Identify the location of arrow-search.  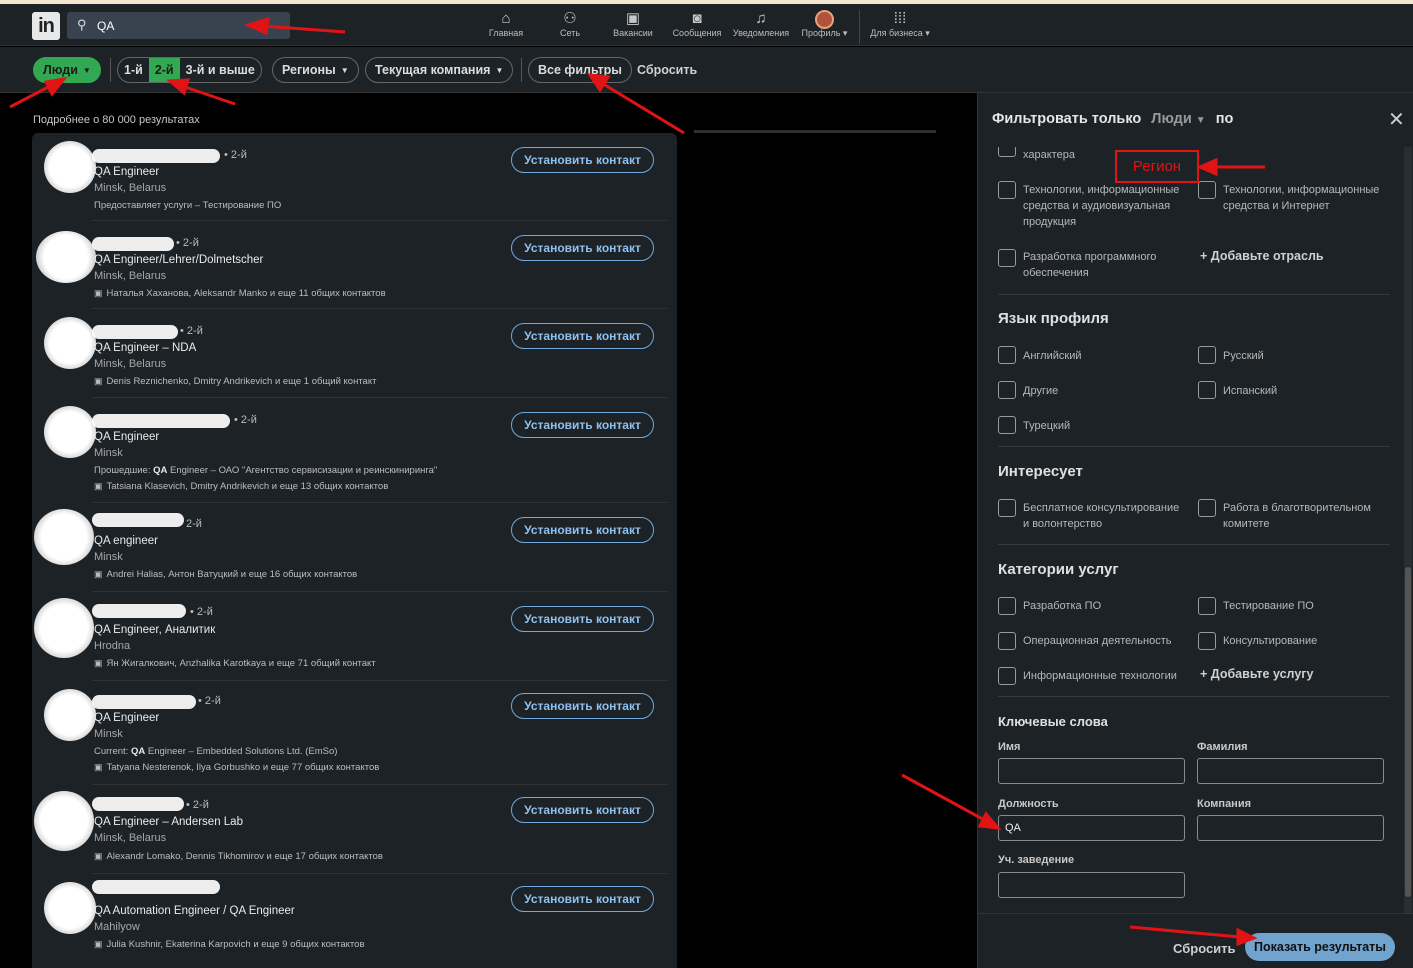
(303, 29).